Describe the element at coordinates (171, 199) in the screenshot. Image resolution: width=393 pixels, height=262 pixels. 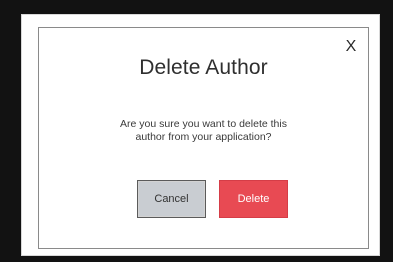
I see `cancel-button: Cancel` at that location.